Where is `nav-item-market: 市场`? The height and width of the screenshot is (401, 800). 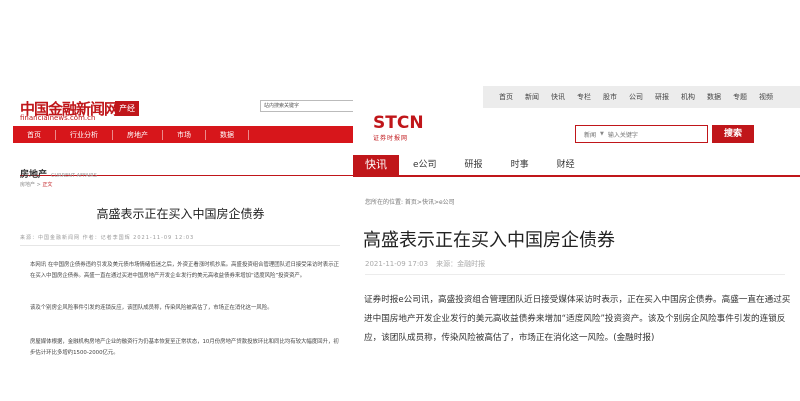 nav-item-market: 市场 is located at coordinates (184, 134).